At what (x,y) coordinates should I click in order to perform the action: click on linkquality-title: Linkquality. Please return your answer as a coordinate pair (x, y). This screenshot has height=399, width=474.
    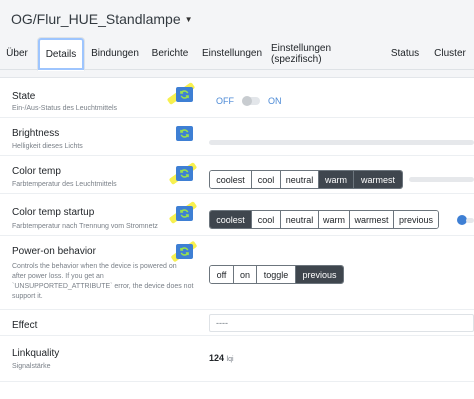
    Looking at the image, I should click on (36, 353).